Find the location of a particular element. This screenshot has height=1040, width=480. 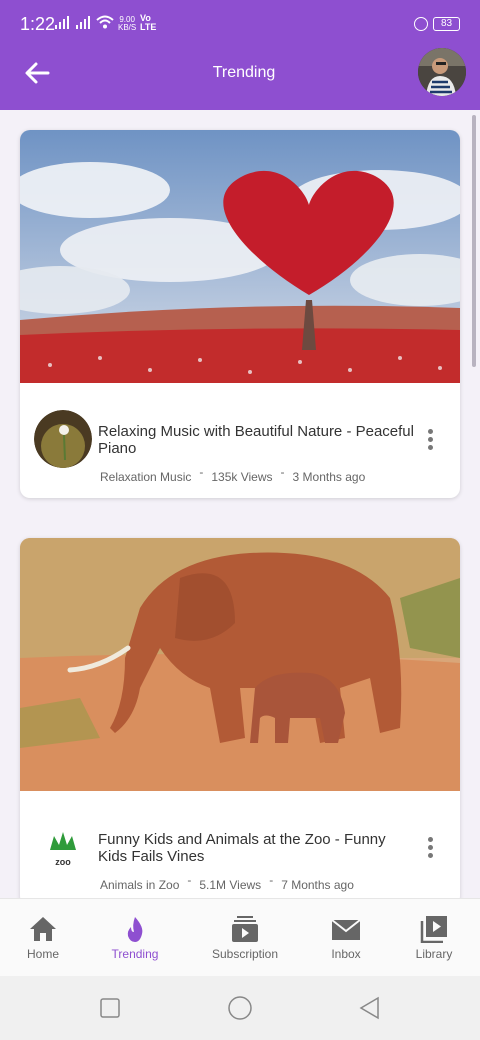

upload-age: 3 Months ago is located at coordinates (329, 477).